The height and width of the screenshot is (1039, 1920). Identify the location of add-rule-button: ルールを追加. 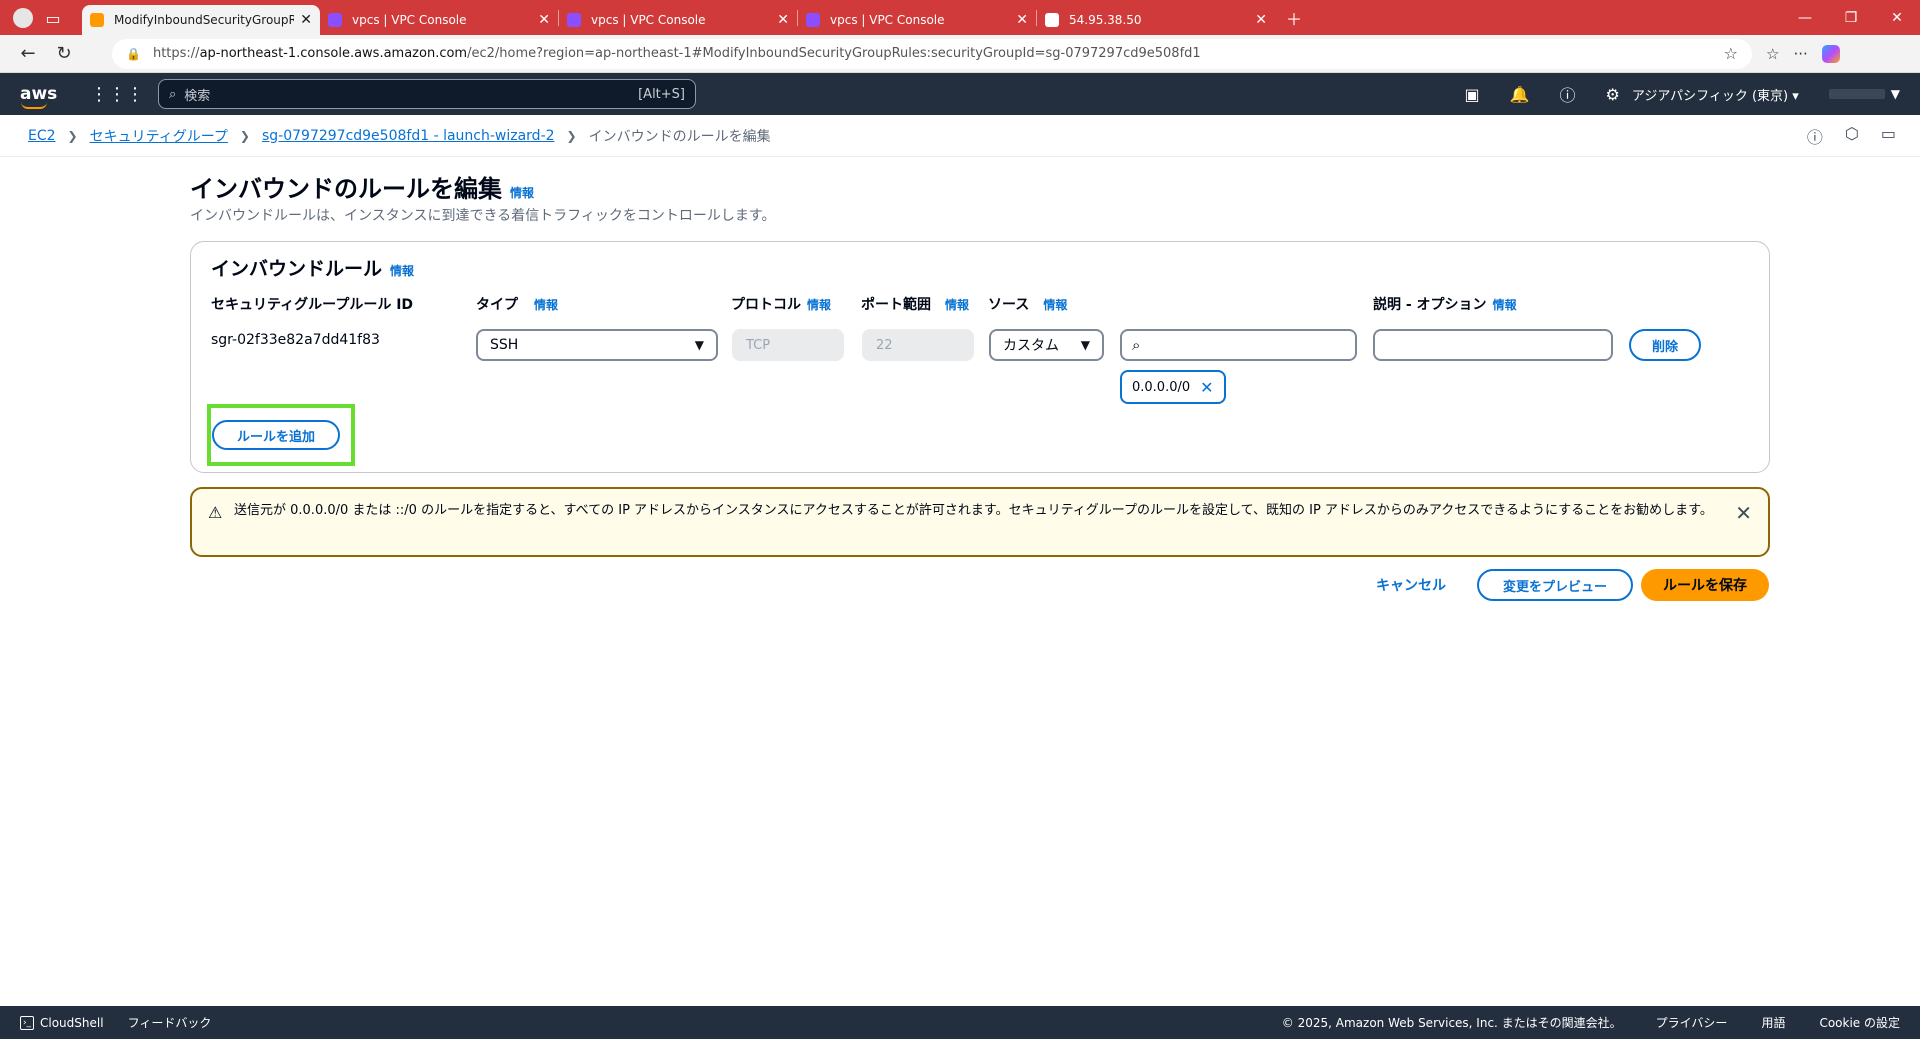
(276, 435).